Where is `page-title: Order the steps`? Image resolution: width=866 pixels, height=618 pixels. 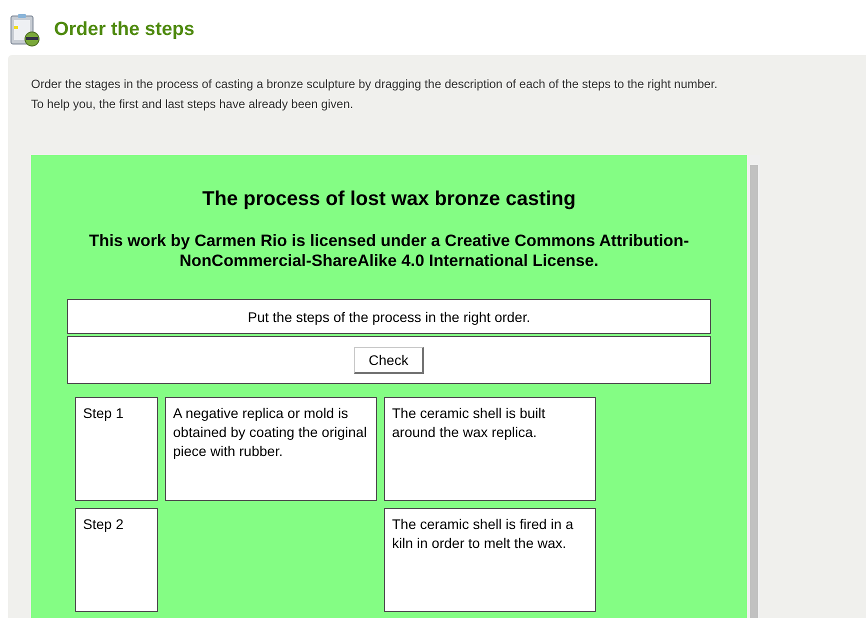 page-title: Order the steps is located at coordinates (124, 30).